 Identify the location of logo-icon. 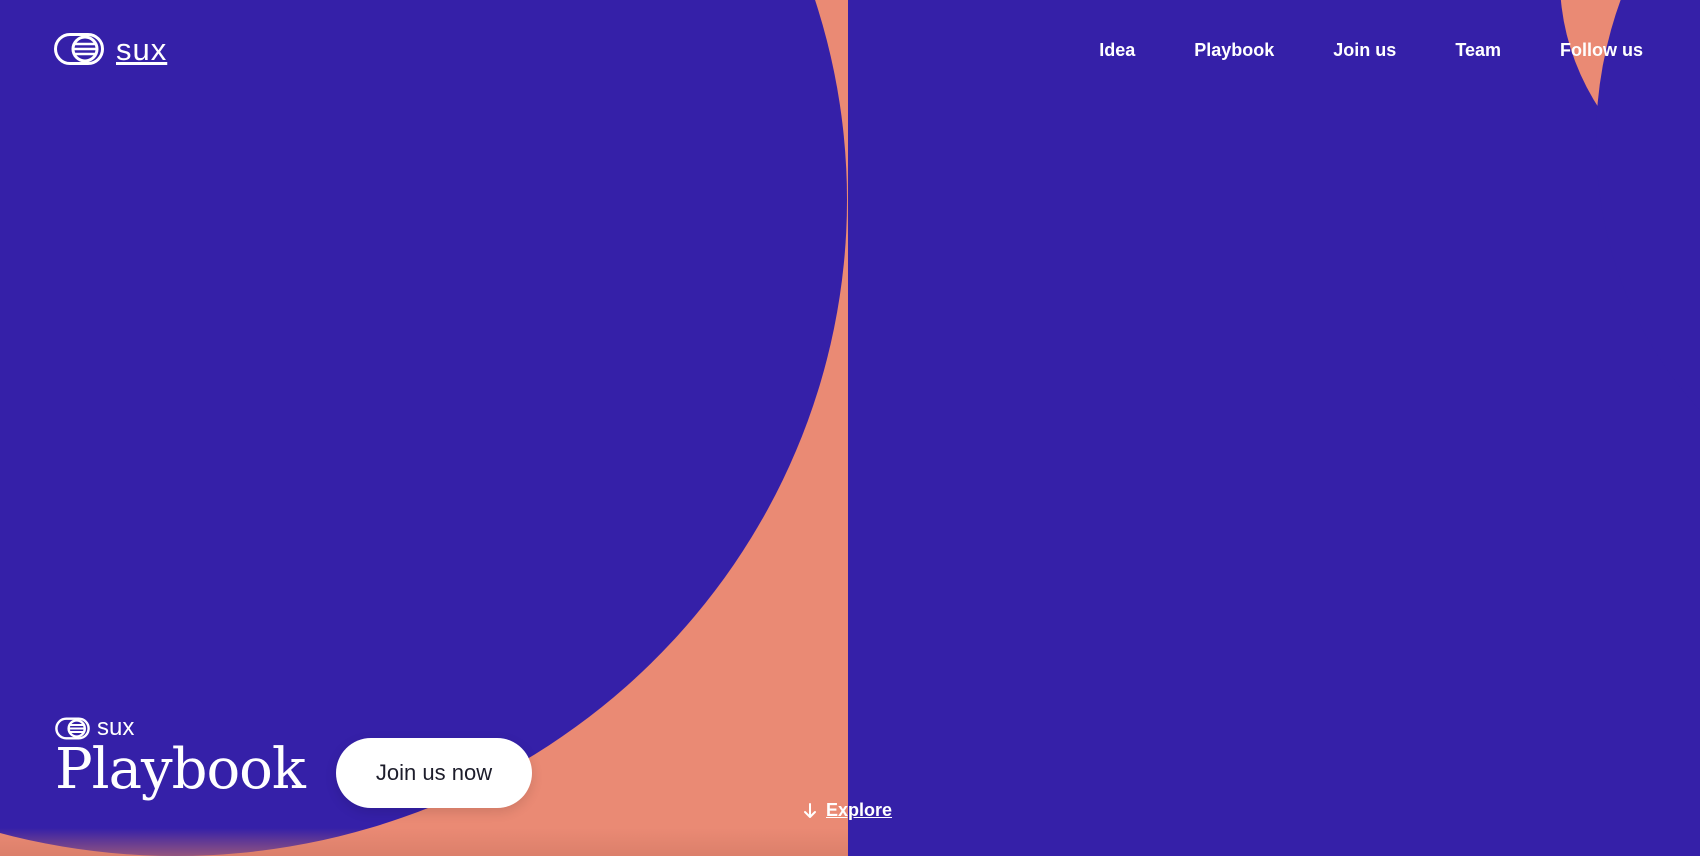
(79, 49).